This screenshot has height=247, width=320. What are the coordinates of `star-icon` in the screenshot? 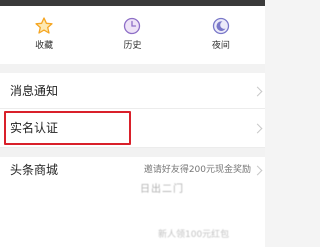 It's located at (44, 26).